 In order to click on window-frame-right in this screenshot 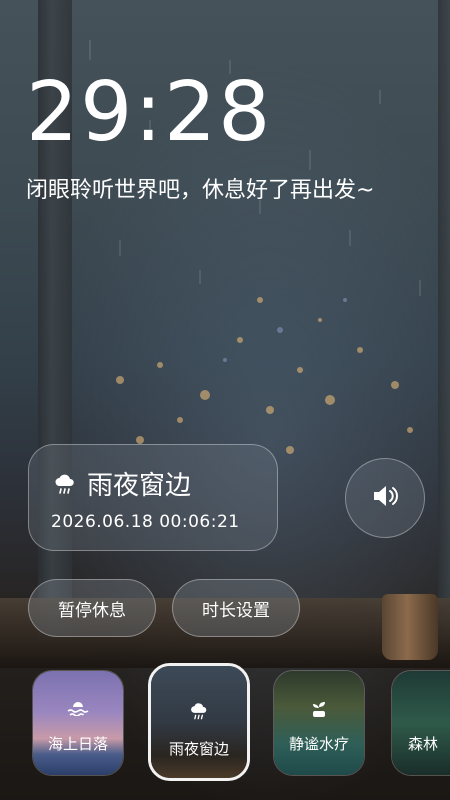, I will do `click(444, 320)`.